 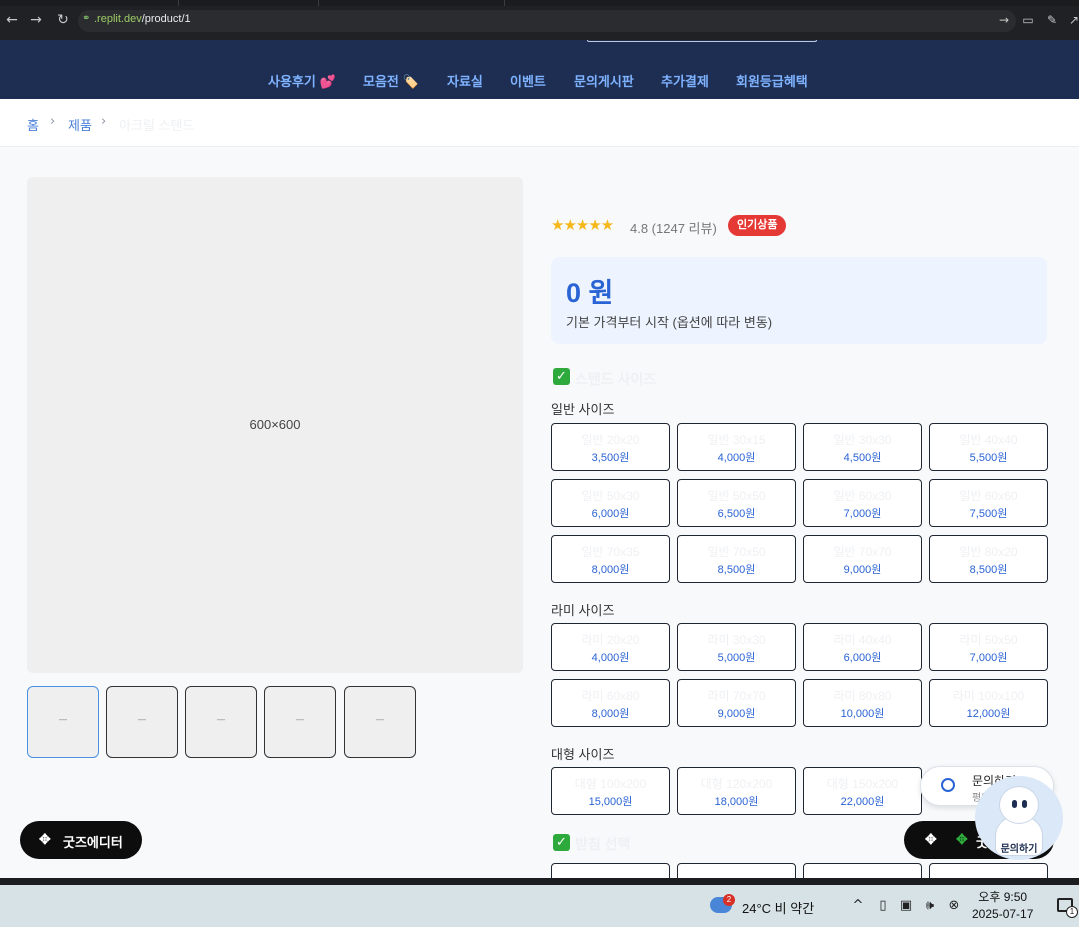 What do you see at coordinates (604, 80) in the screenshot?
I see `nav-inquiry-board: 문의게시판` at bounding box center [604, 80].